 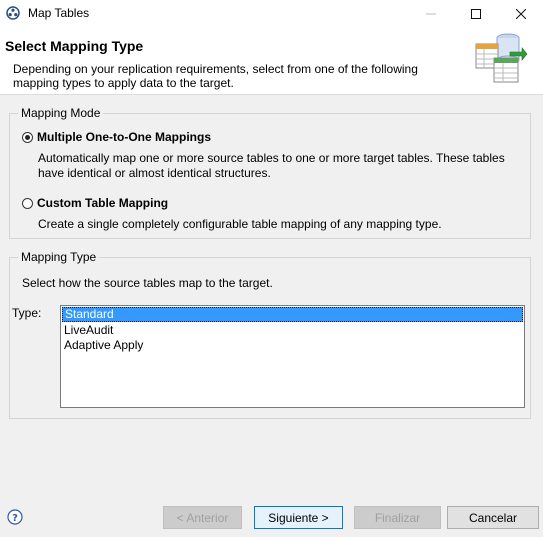 I want to click on help-icon: ?, so click(x=15, y=517).